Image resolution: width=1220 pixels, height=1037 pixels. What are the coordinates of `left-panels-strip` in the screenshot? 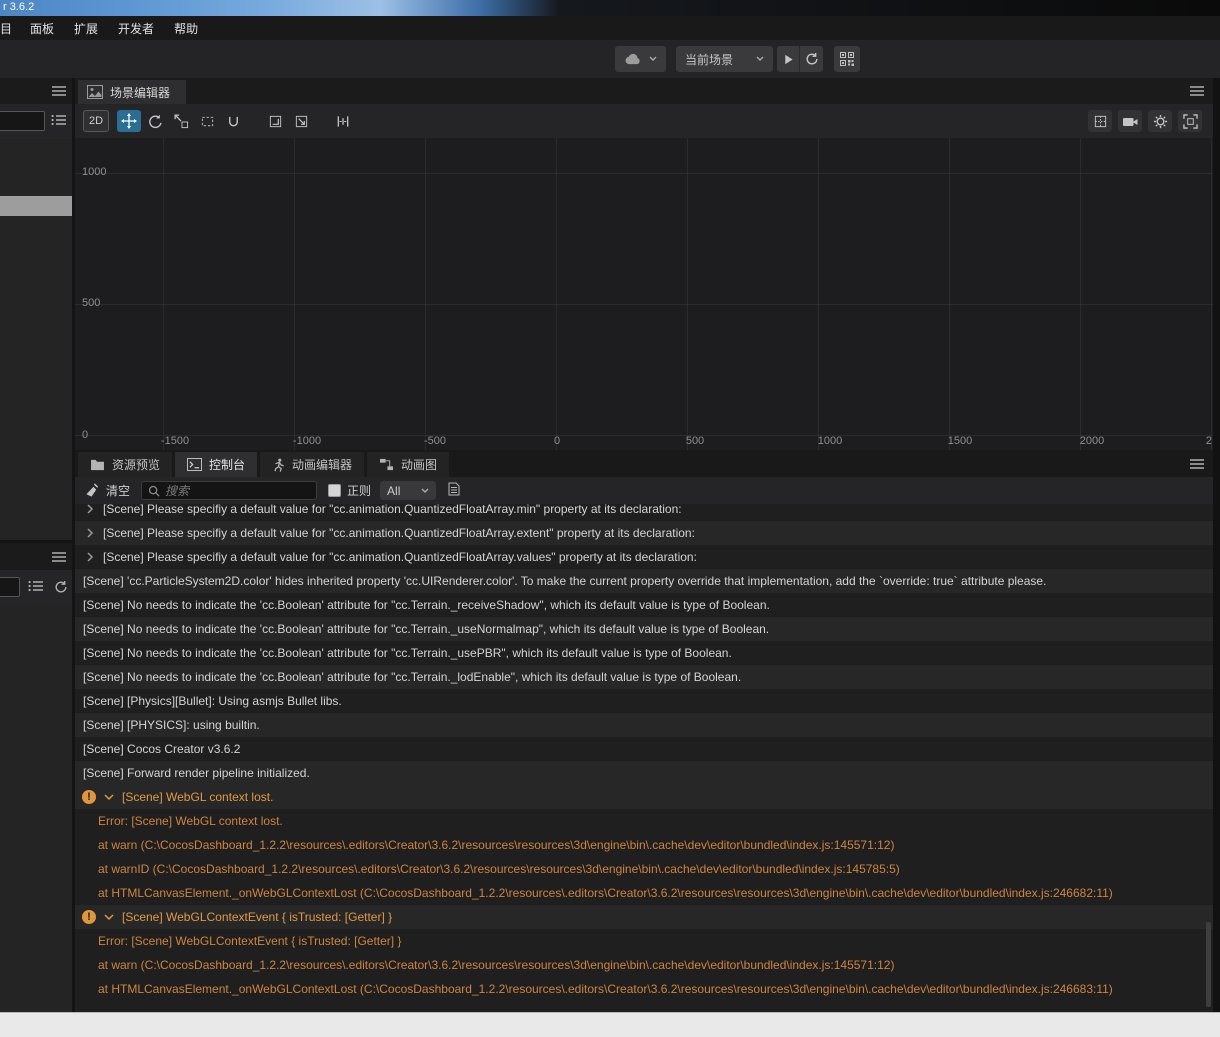 It's located at (36, 545).